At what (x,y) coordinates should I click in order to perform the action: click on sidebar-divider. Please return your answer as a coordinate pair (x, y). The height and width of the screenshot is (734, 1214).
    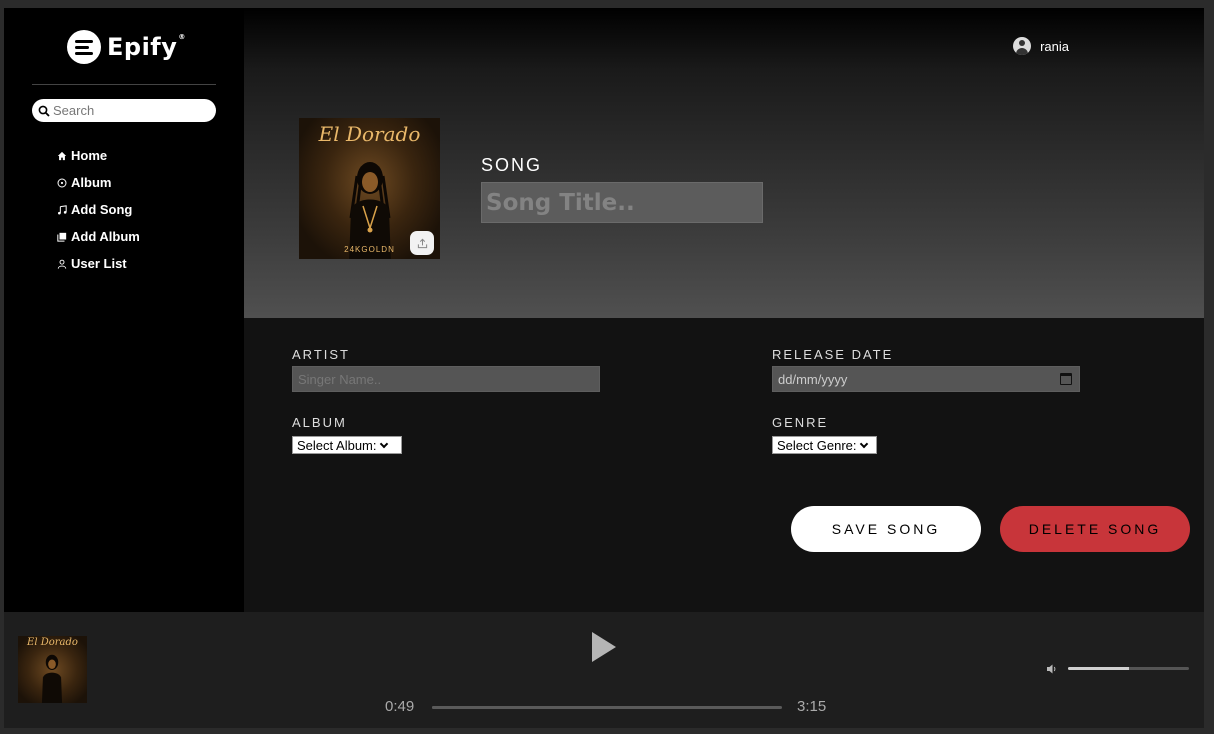
    Looking at the image, I should click on (124, 84).